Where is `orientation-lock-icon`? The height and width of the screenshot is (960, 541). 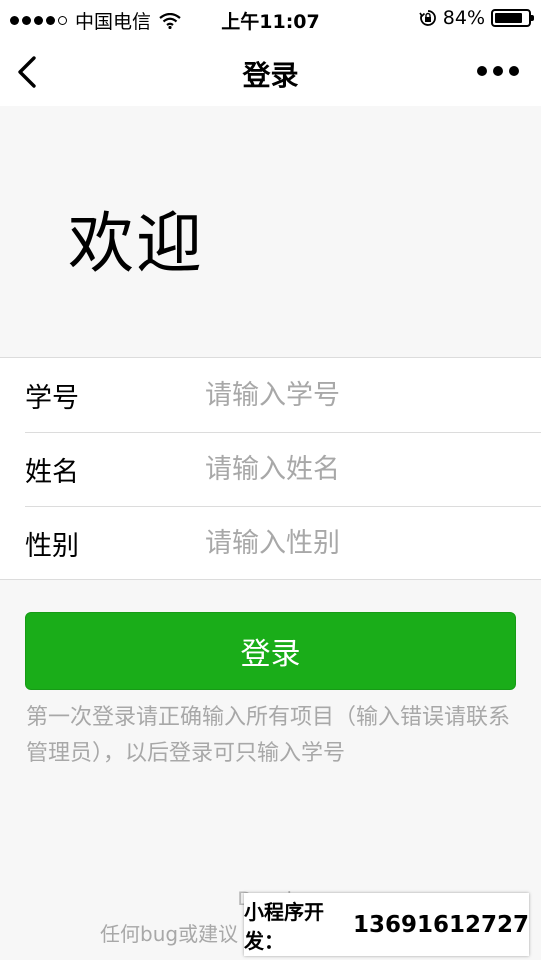 orientation-lock-icon is located at coordinates (427, 18).